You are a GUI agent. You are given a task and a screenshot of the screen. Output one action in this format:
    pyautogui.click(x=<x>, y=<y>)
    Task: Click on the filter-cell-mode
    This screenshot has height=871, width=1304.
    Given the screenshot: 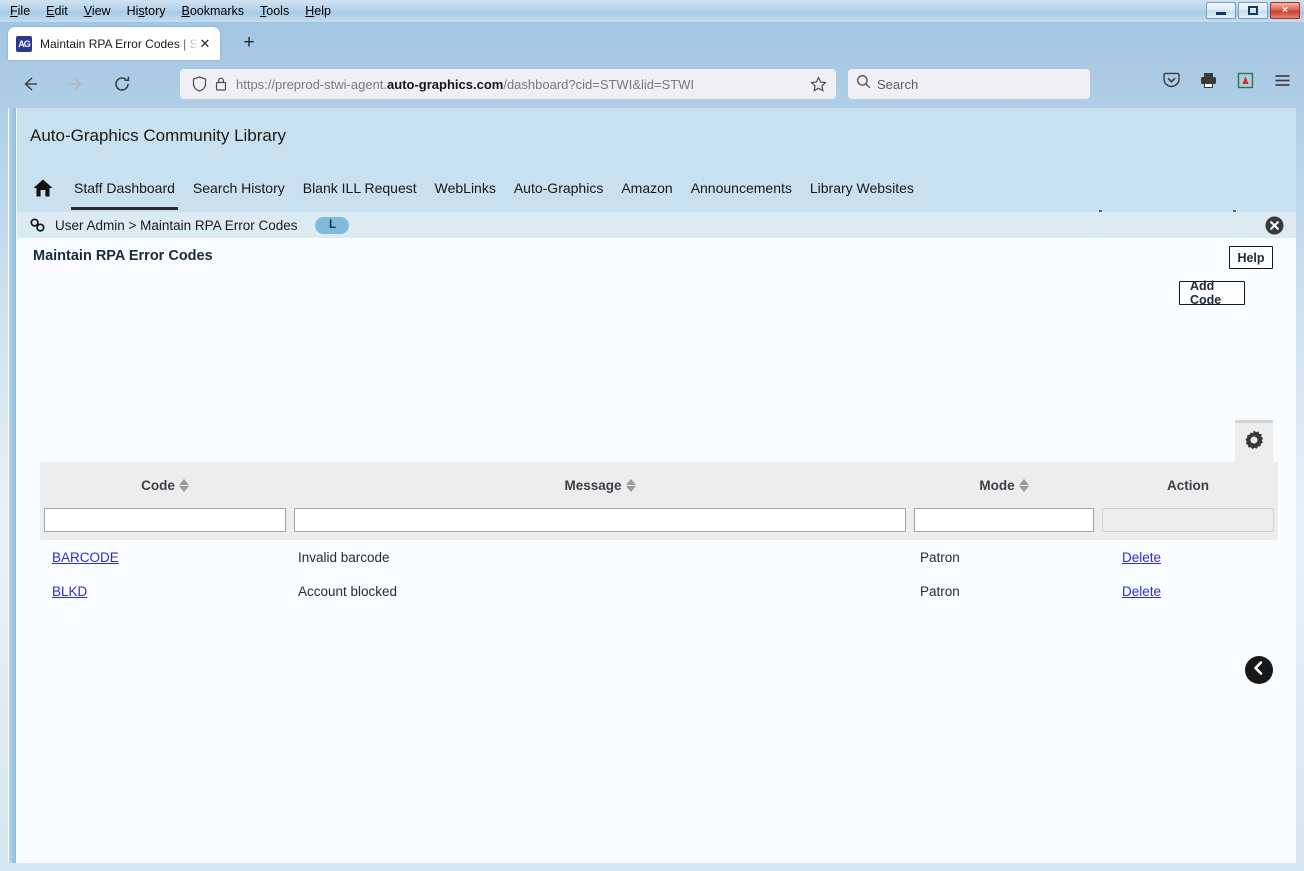 What is the action you would take?
    pyautogui.click(x=1004, y=524)
    